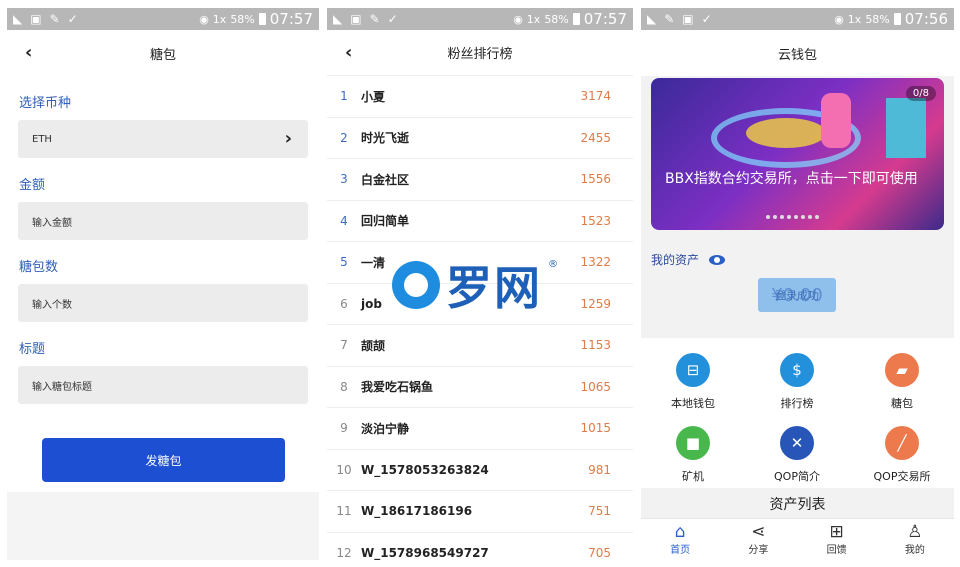 Image resolution: width=960 pixels, height=567 pixels. I want to click on fan-score: 705, so click(599, 552).